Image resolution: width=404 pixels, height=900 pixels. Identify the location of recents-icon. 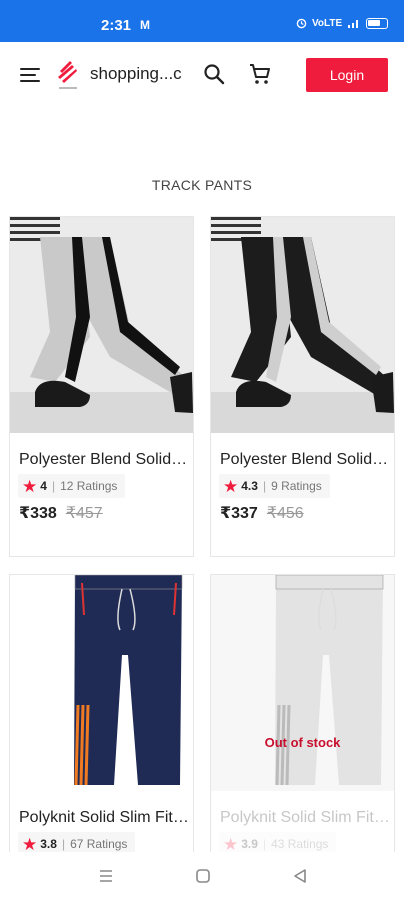
(106, 876).